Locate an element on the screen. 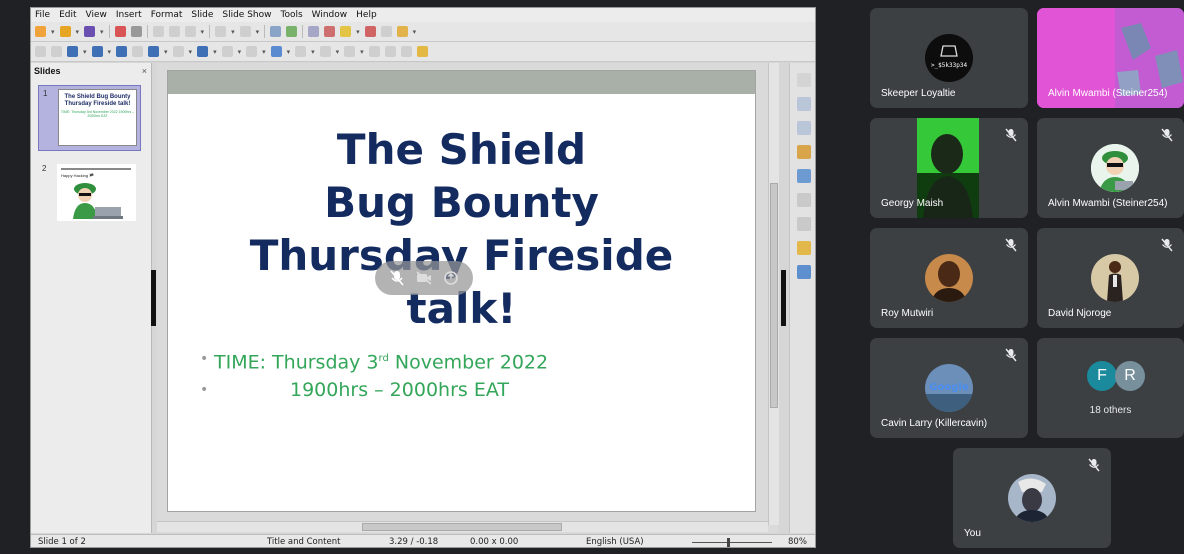  connector-icon is located at coordinates (154, 51).